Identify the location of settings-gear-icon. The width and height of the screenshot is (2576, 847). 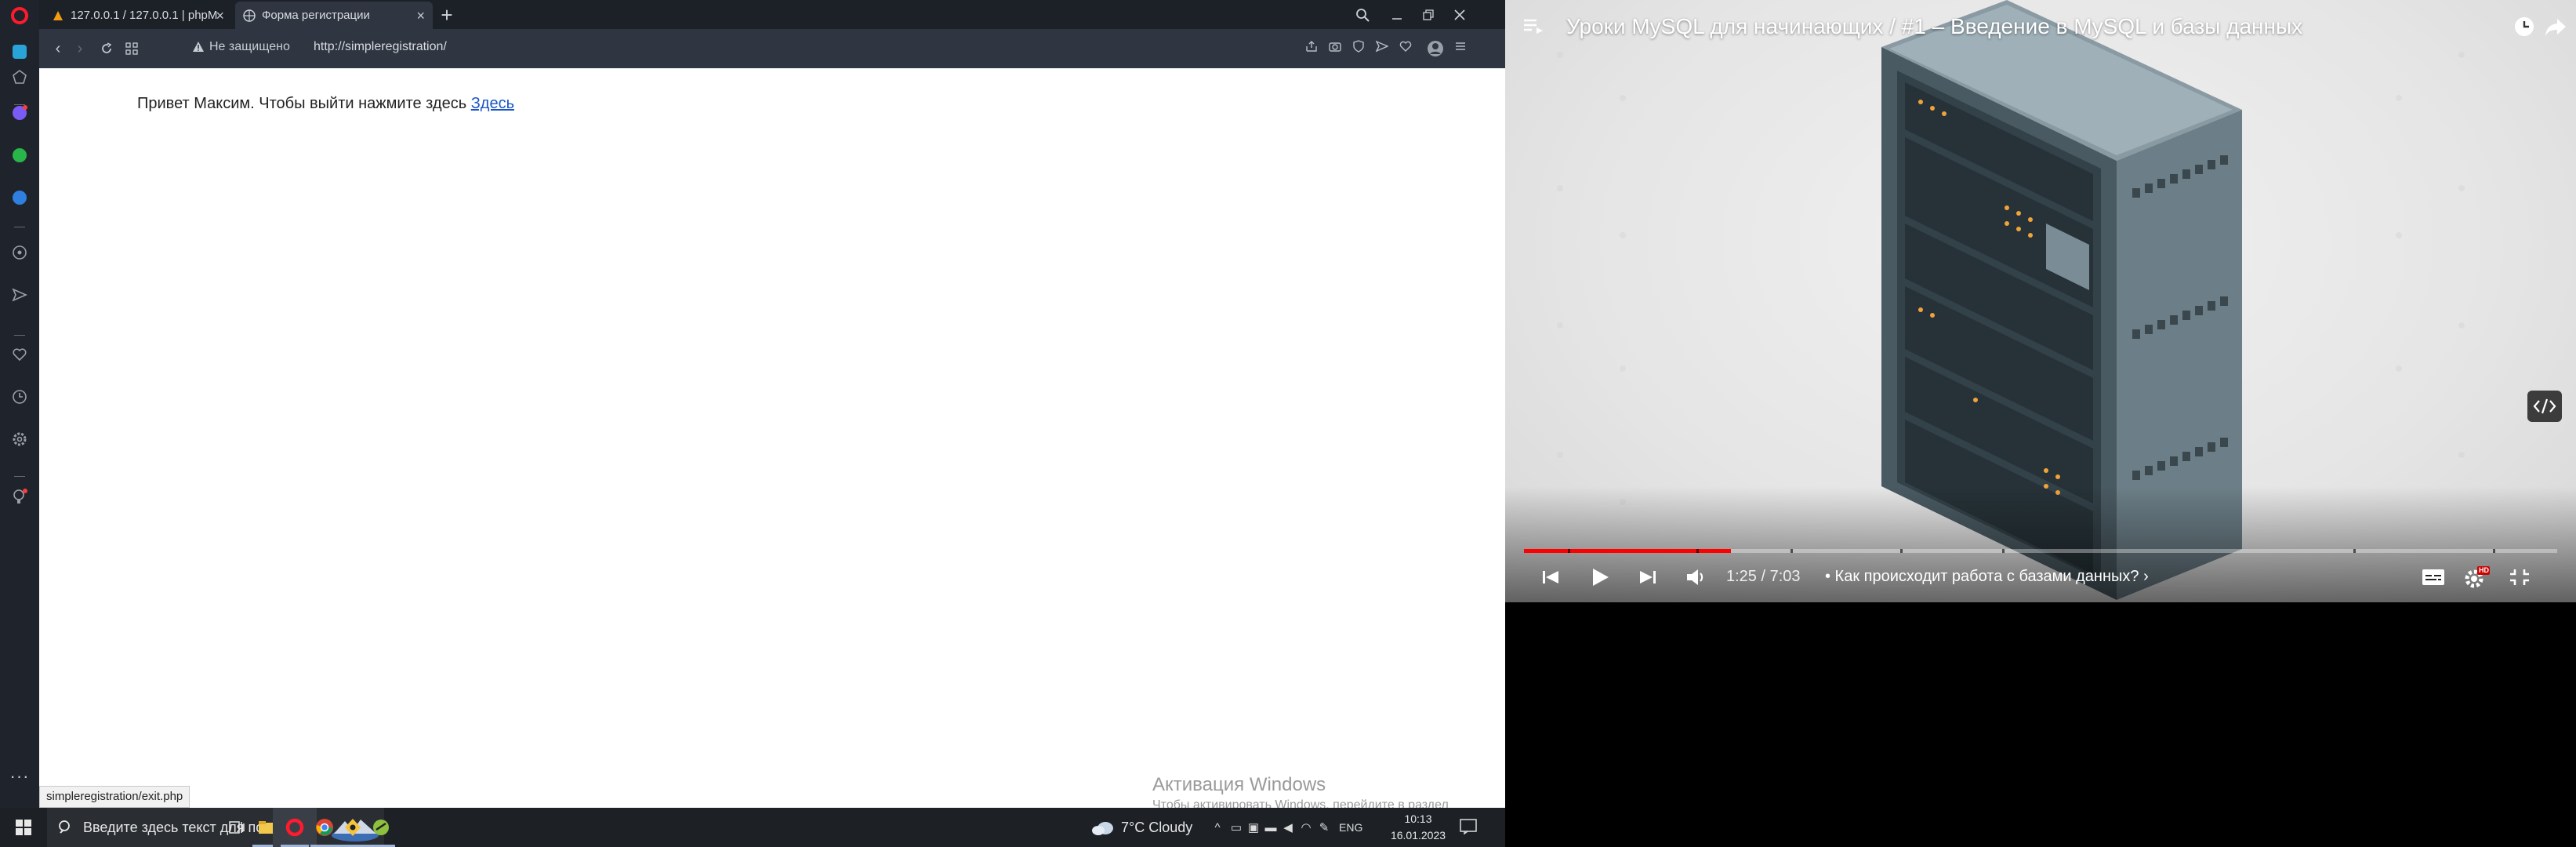
(19, 439).